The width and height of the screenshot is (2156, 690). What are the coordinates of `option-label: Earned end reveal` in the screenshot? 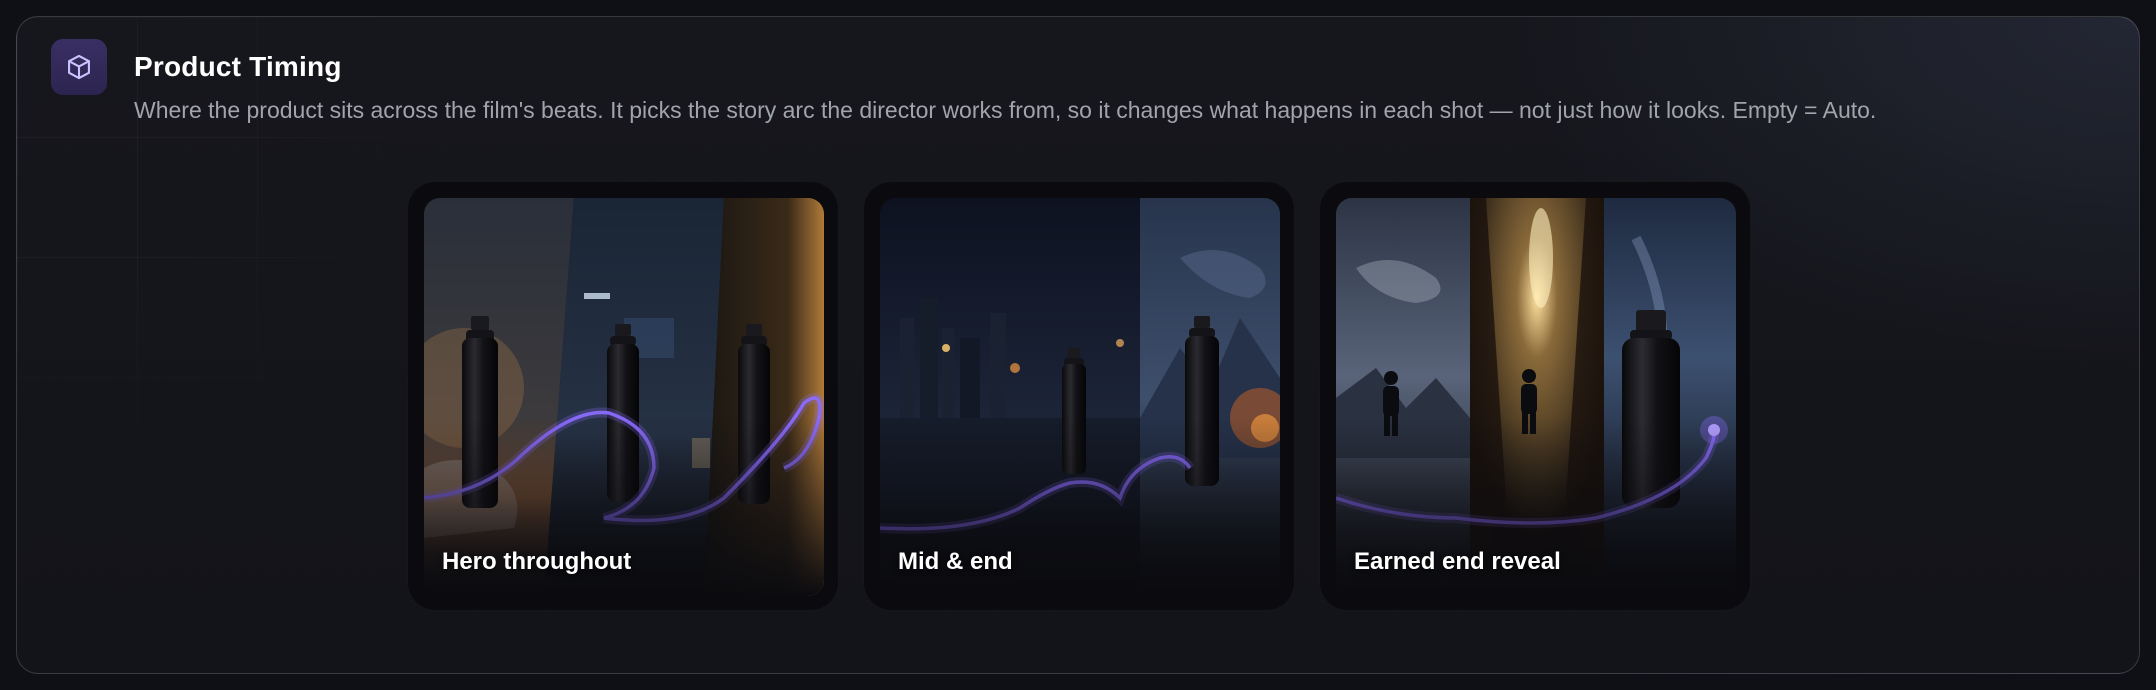 It's located at (1457, 561).